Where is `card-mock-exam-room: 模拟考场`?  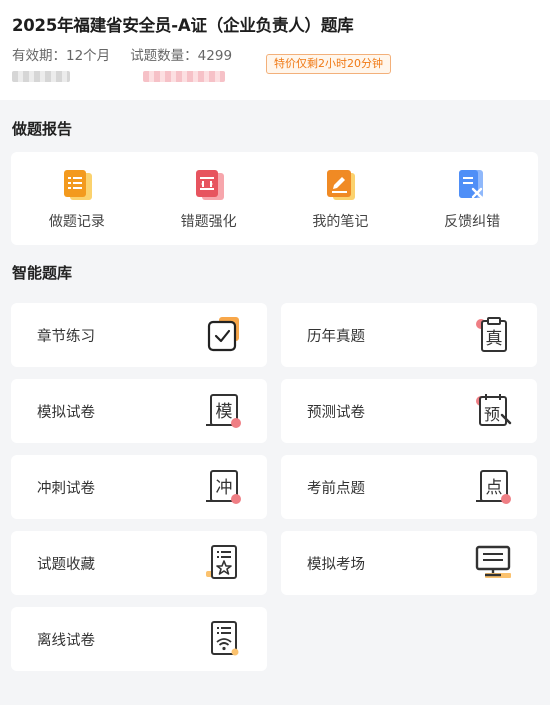
card-mock-exam-room: 模拟考场 is located at coordinates (409, 563).